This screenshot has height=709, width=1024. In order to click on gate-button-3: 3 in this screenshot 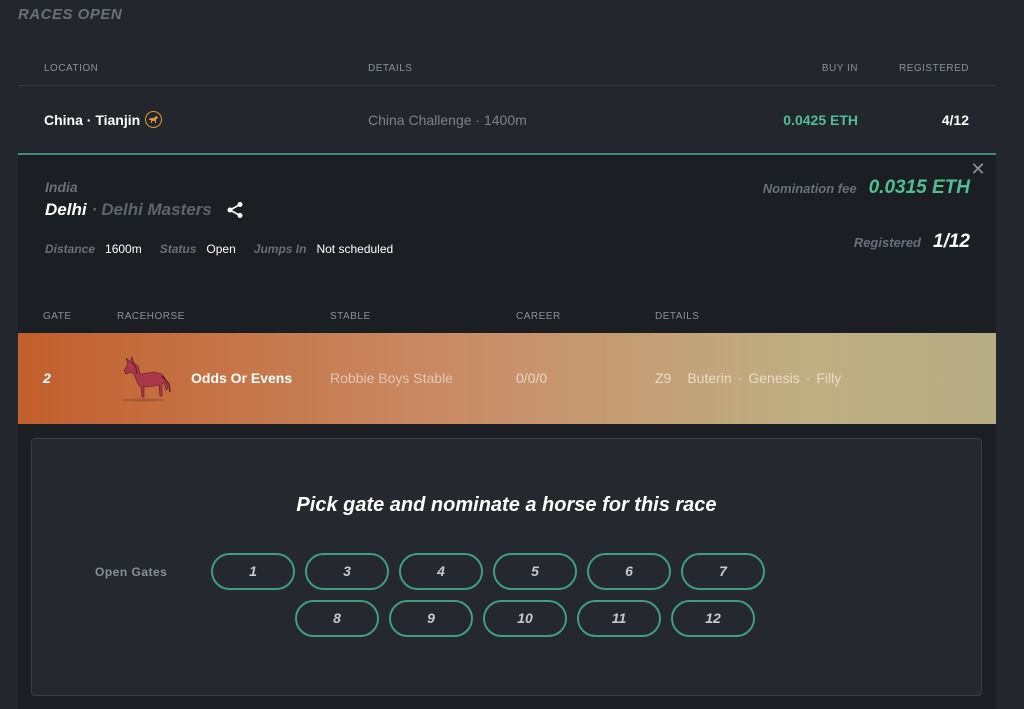, I will do `click(347, 571)`.